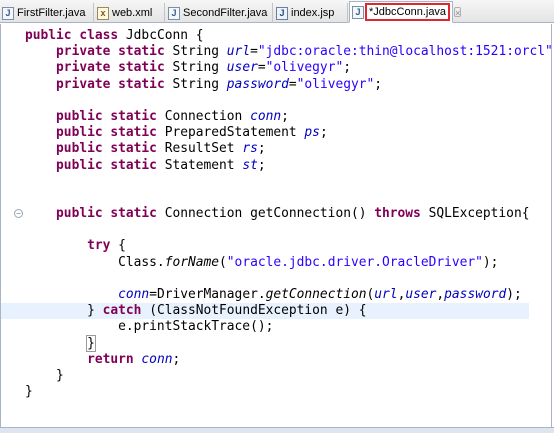 The width and height of the screenshot is (554, 433). Describe the element at coordinates (289, 246) in the screenshot. I see `code-line: try {` at that location.